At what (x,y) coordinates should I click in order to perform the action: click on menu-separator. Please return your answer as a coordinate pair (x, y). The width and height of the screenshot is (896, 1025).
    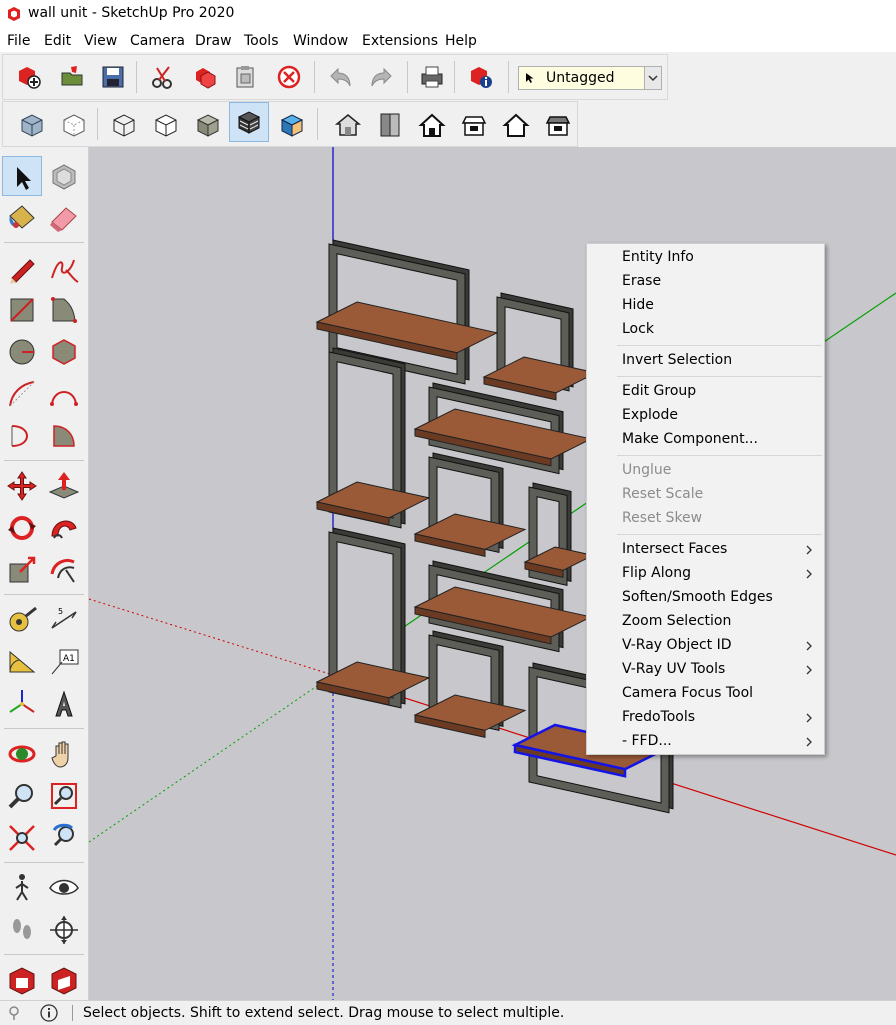
    Looking at the image, I should click on (719, 376).